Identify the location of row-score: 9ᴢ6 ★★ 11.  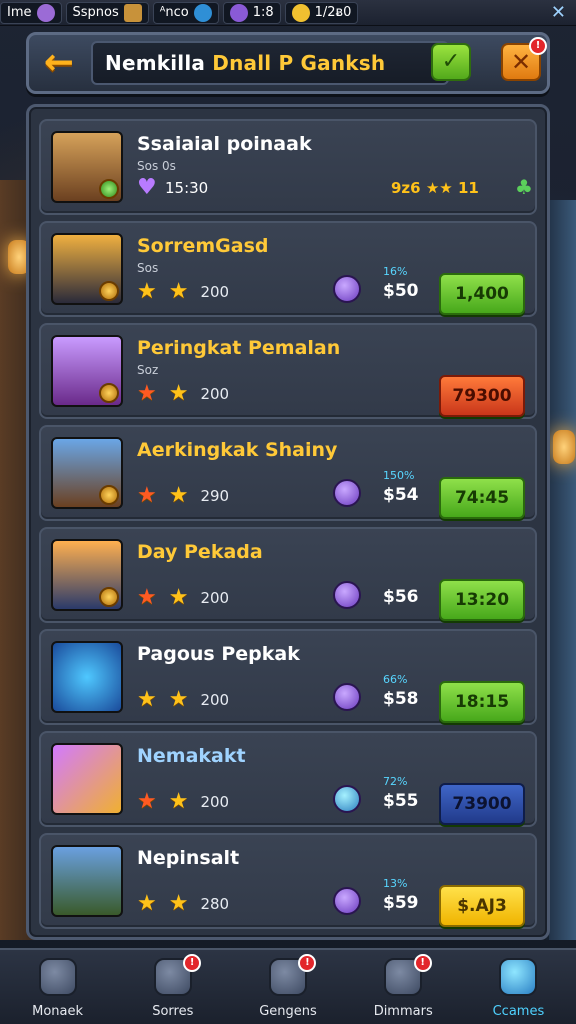
(435, 188).